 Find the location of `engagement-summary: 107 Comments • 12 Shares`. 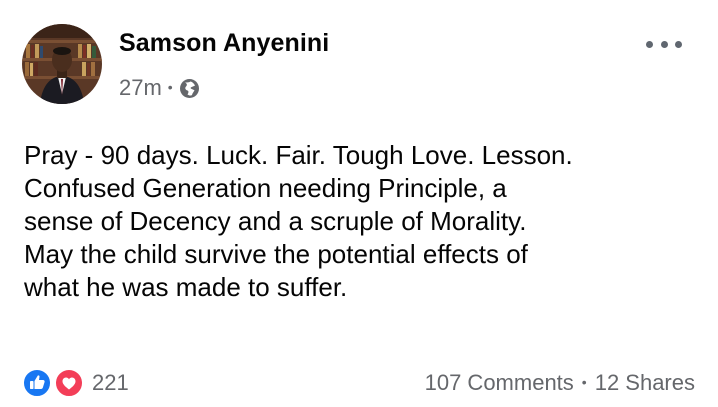

engagement-summary: 107 Comments • 12 Shares is located at coordinates (560, 383).